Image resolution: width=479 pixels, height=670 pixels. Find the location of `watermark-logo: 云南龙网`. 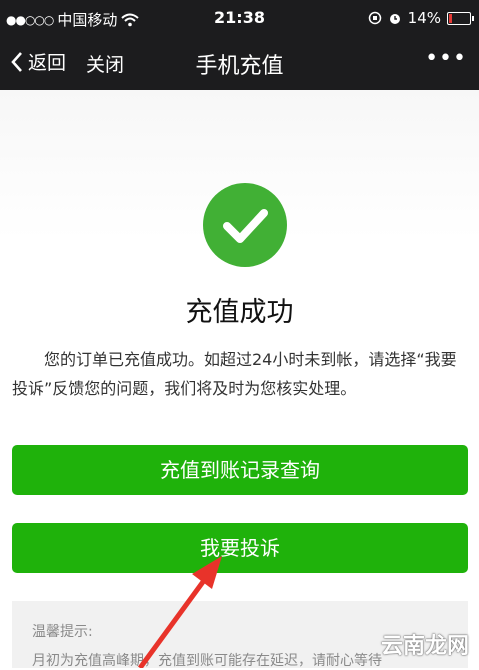

watermark-logo: 云南龙网 is located at coordinates (424, 646).